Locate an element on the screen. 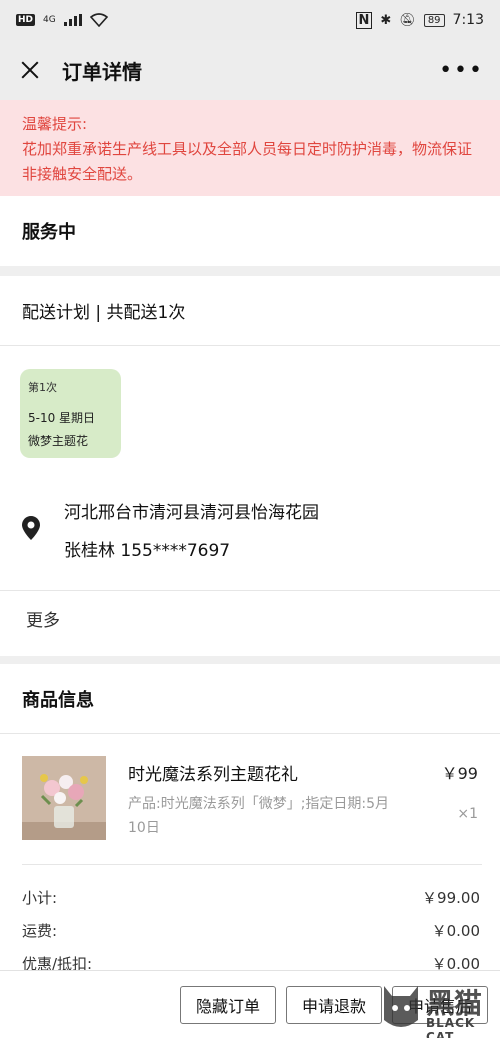 The image size is (500, 1038). close-icon is located at coordinates (30, 70).